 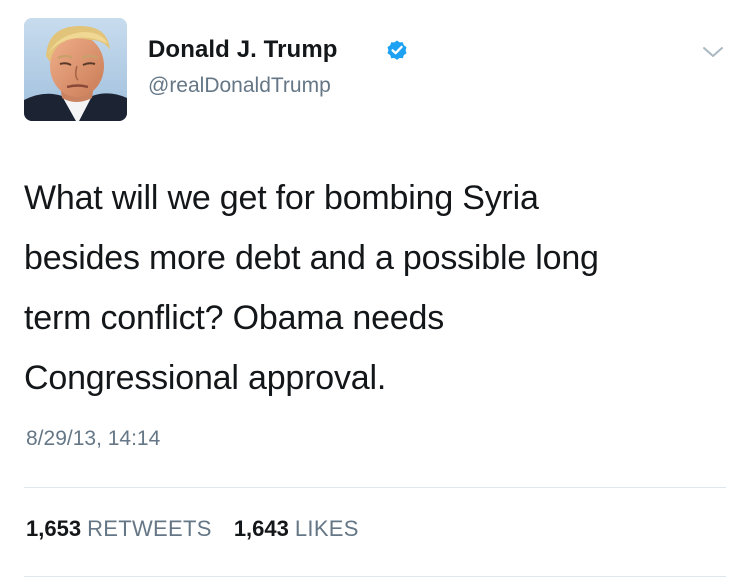 What do you see at coordinates (243, 50) in the screenshot?
I see `author-name: Donald J. Trump` at bounding box center [243, 50].